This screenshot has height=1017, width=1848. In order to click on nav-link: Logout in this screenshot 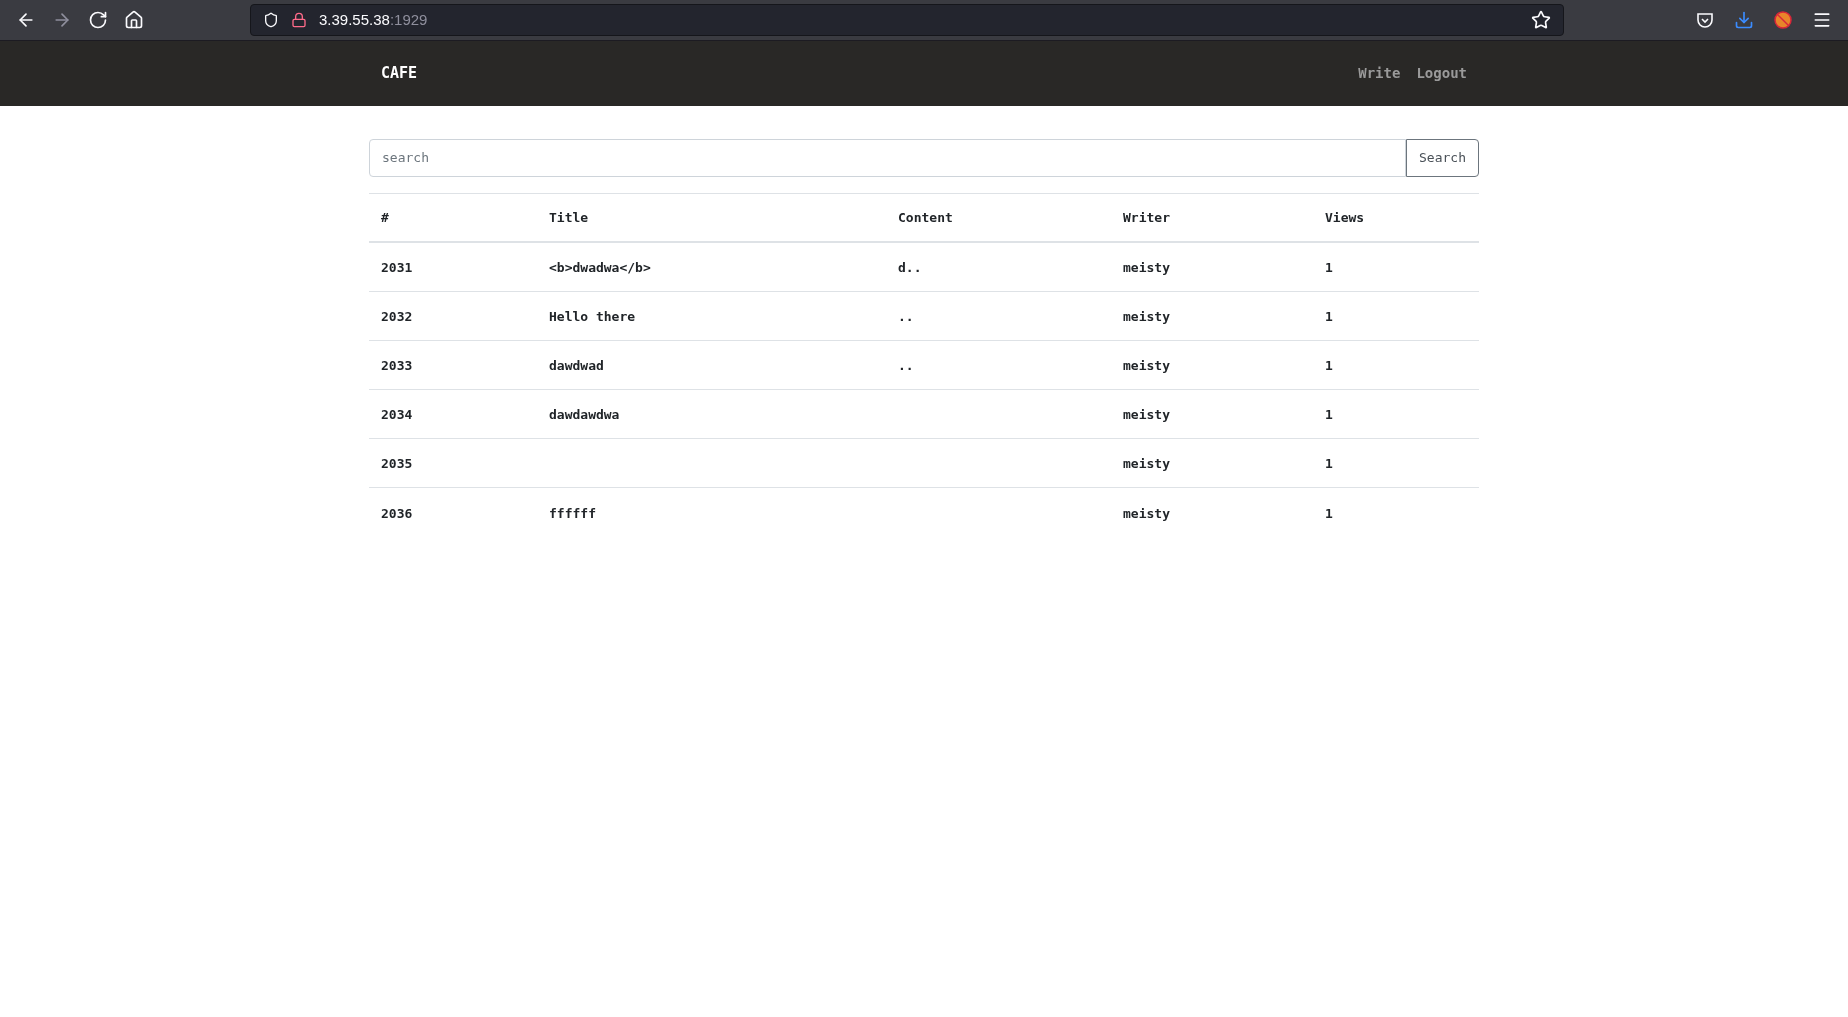, I will do `click(1441, 73)`.